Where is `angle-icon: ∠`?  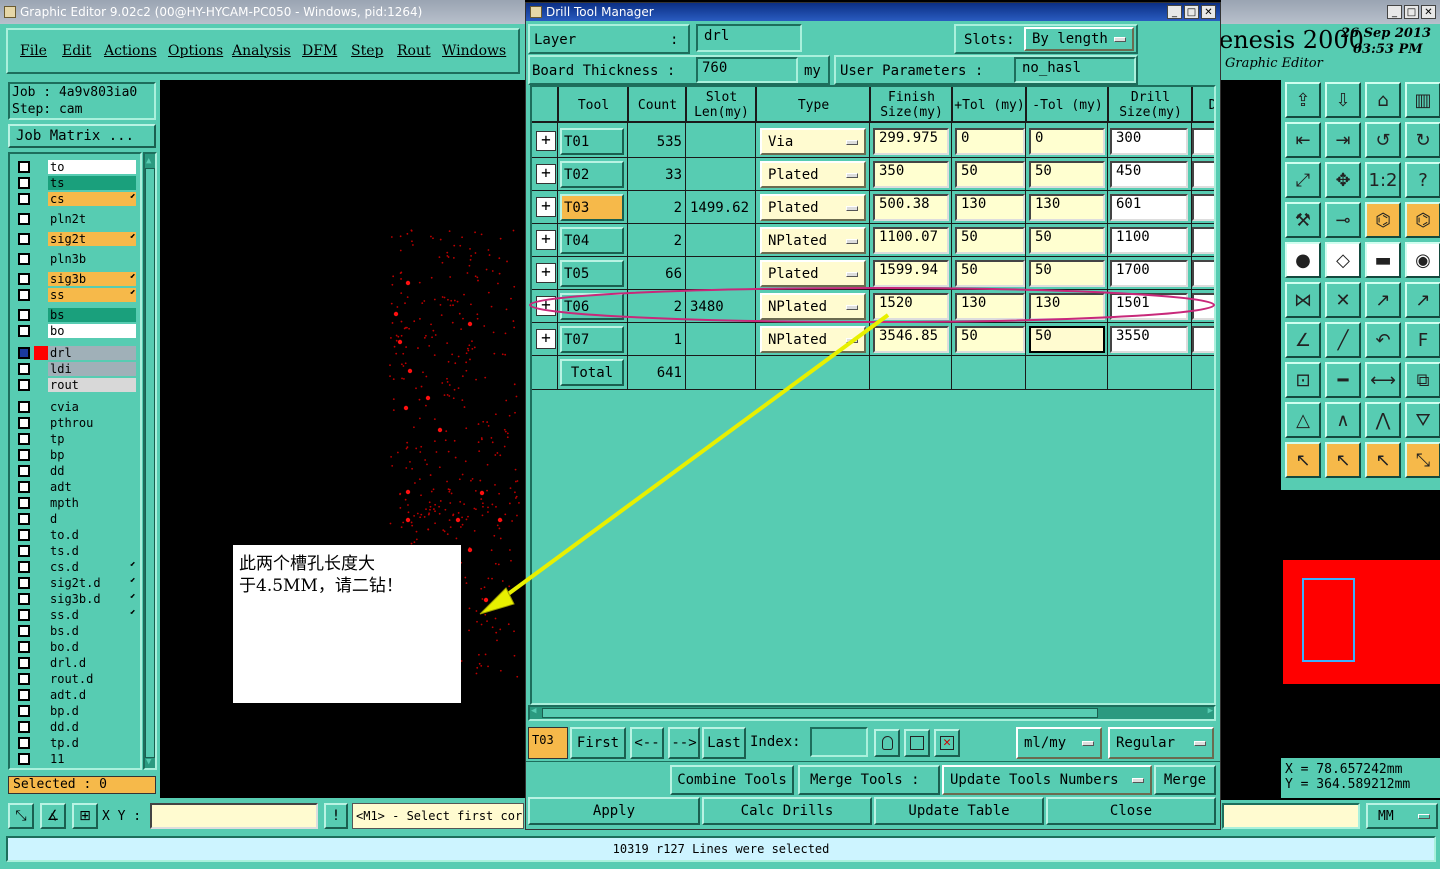
angle-icon: ∠ is located at coordinates (1303, 340).